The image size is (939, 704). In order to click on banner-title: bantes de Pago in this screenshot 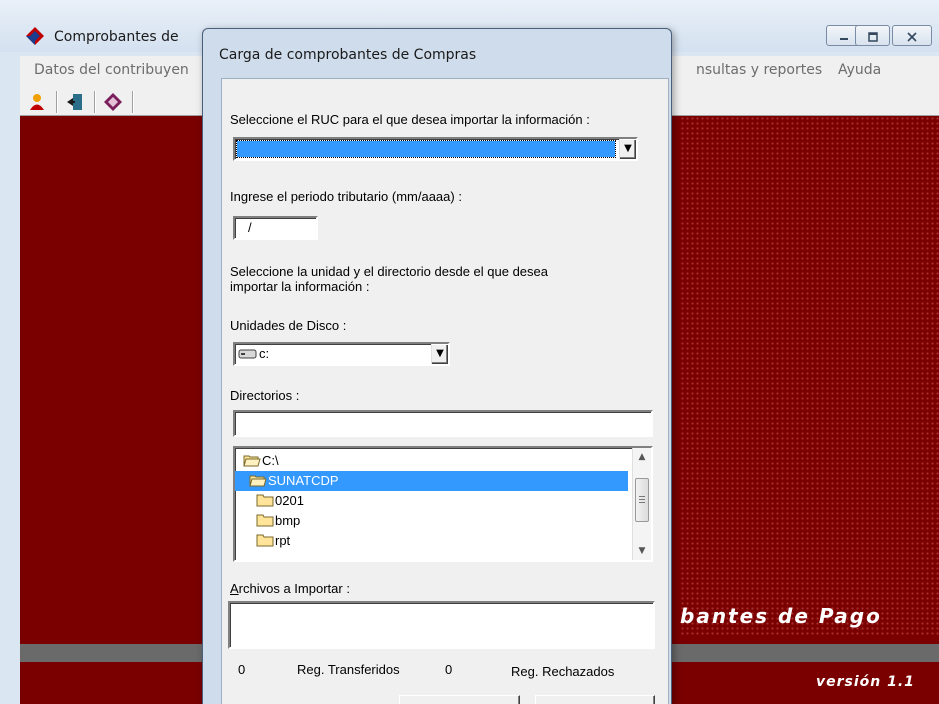, I will do `click(781, 616)`.